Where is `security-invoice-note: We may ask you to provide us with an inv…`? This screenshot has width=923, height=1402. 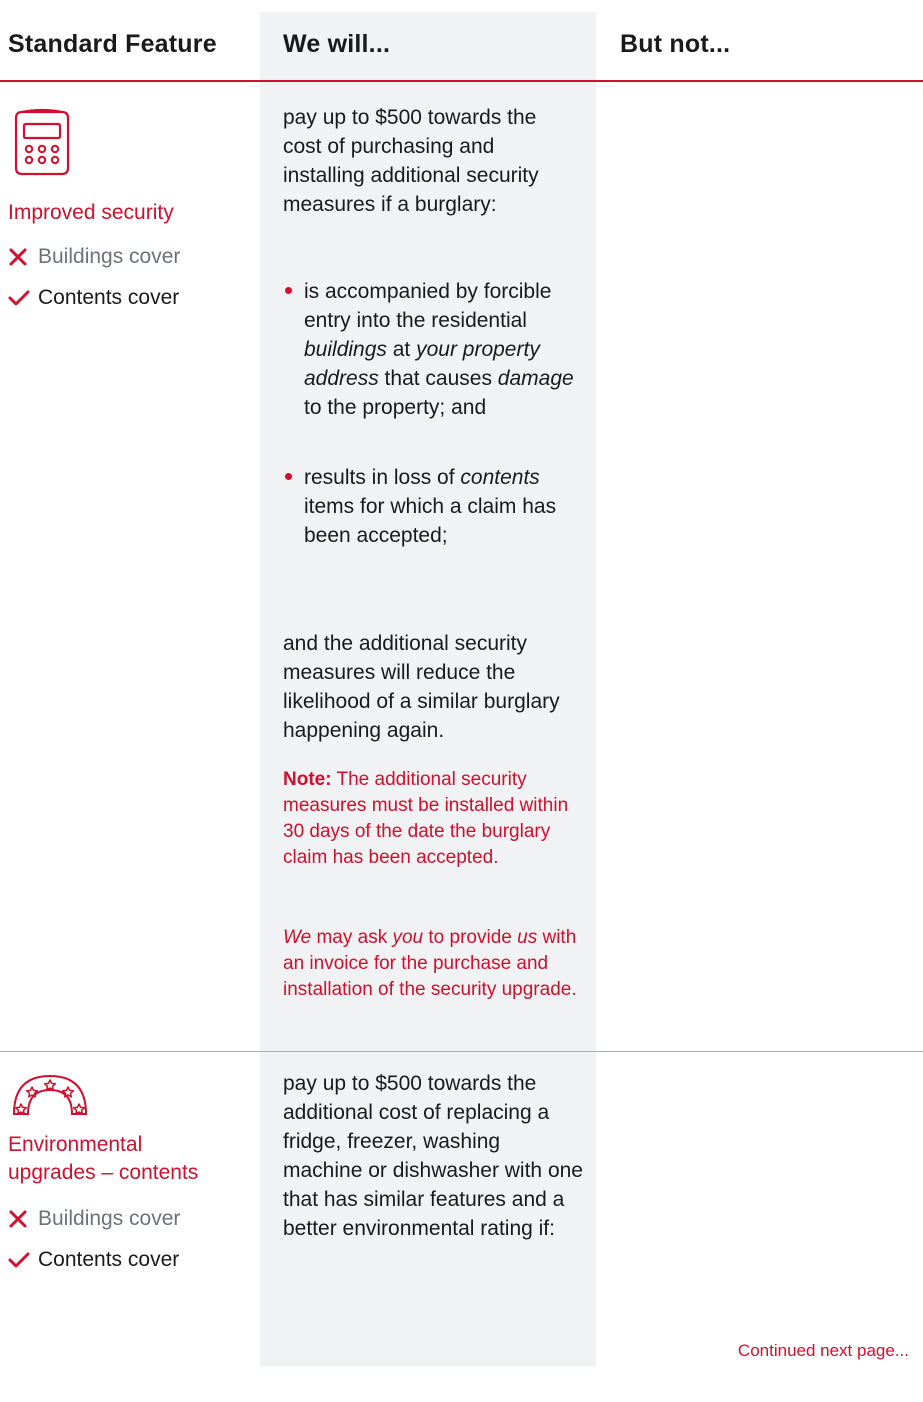
security-invoice-note: We may ask you to provide us with an inv… is located at coordinates (430, 963).